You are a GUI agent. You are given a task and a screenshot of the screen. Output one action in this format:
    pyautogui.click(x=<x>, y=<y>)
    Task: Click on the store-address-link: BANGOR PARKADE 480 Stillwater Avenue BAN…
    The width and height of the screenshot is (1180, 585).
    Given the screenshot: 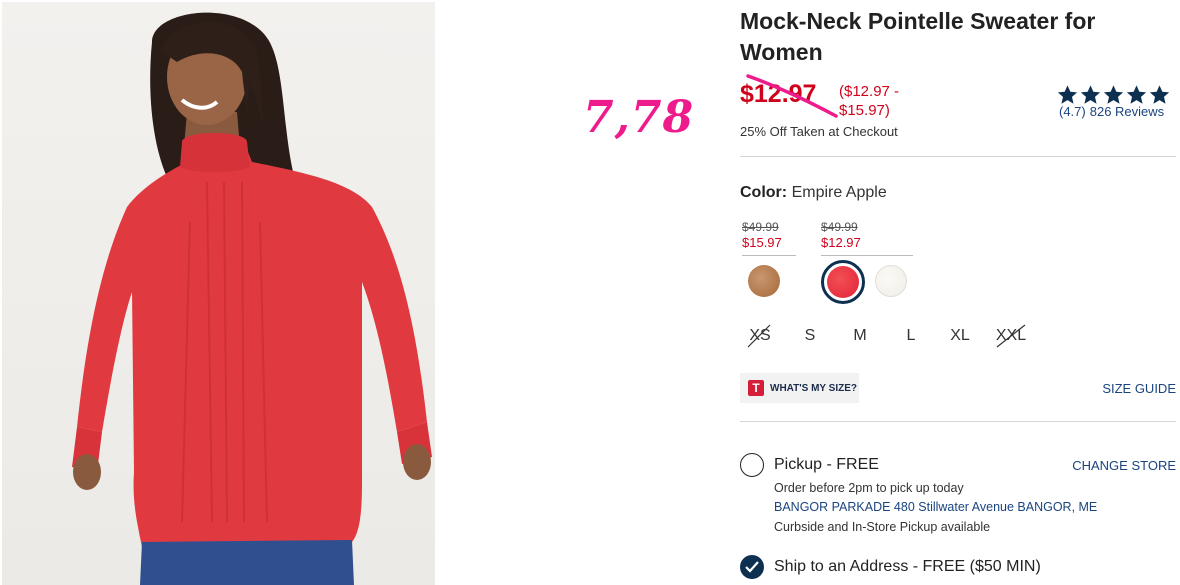 What is the action you would take?
    pyautogui.click(x=935, y=507)
    